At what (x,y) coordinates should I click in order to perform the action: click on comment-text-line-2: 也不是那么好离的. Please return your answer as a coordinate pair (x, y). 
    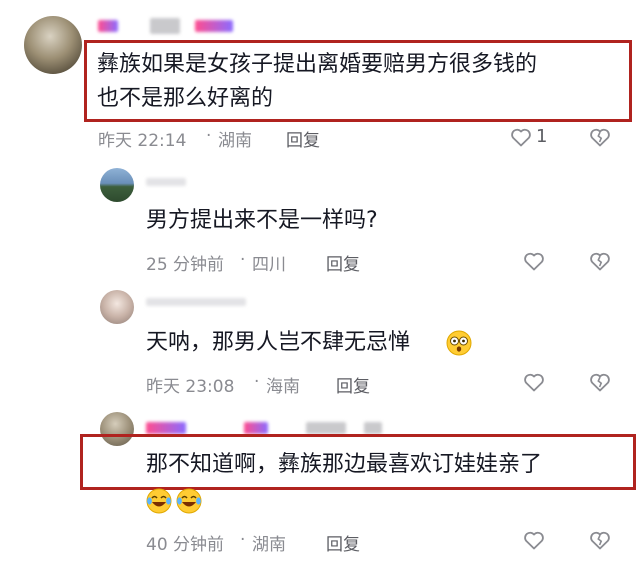
    Looking at the image, I should click on (185, 98).